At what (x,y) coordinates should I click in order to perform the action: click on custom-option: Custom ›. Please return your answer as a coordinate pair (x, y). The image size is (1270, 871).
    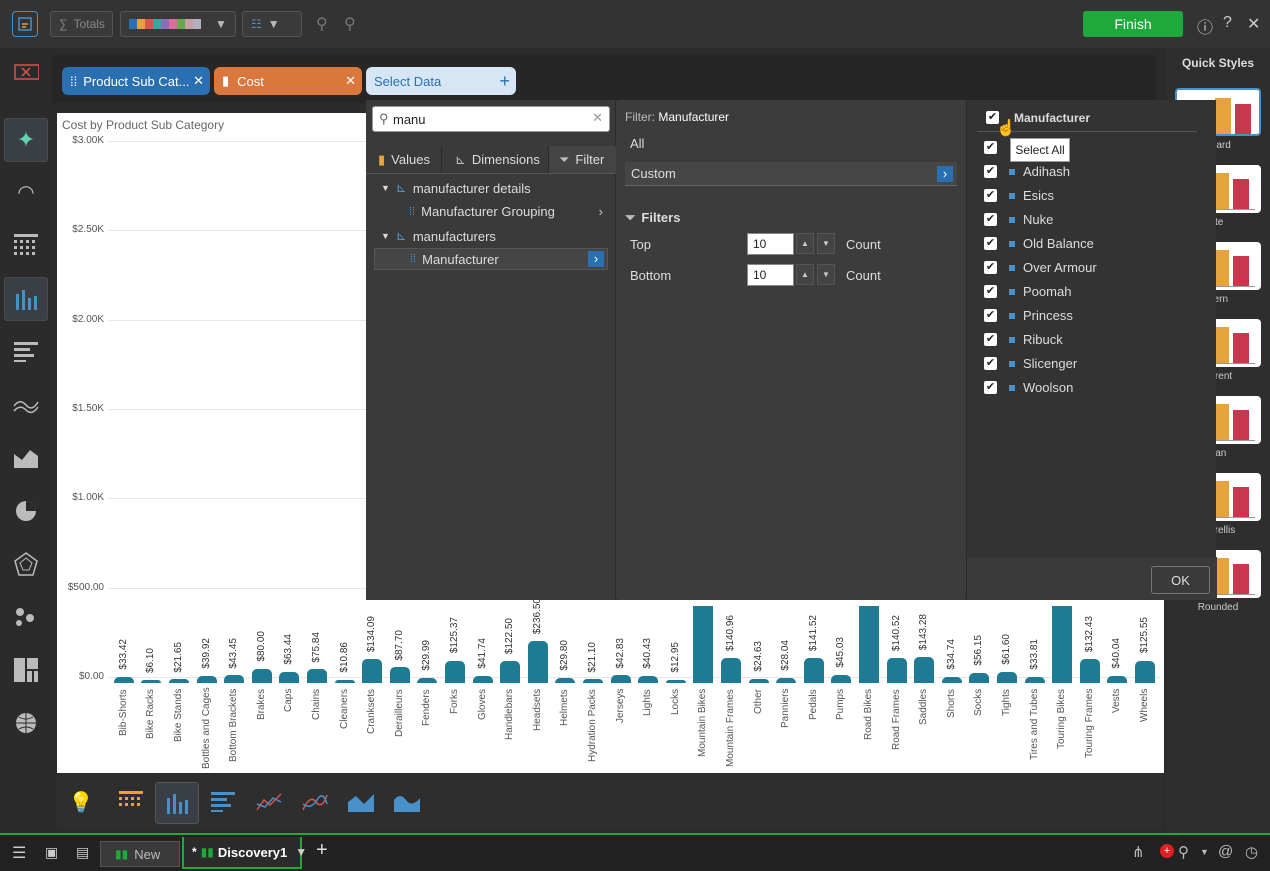
    Looking at the image, I should click on (791, 174).